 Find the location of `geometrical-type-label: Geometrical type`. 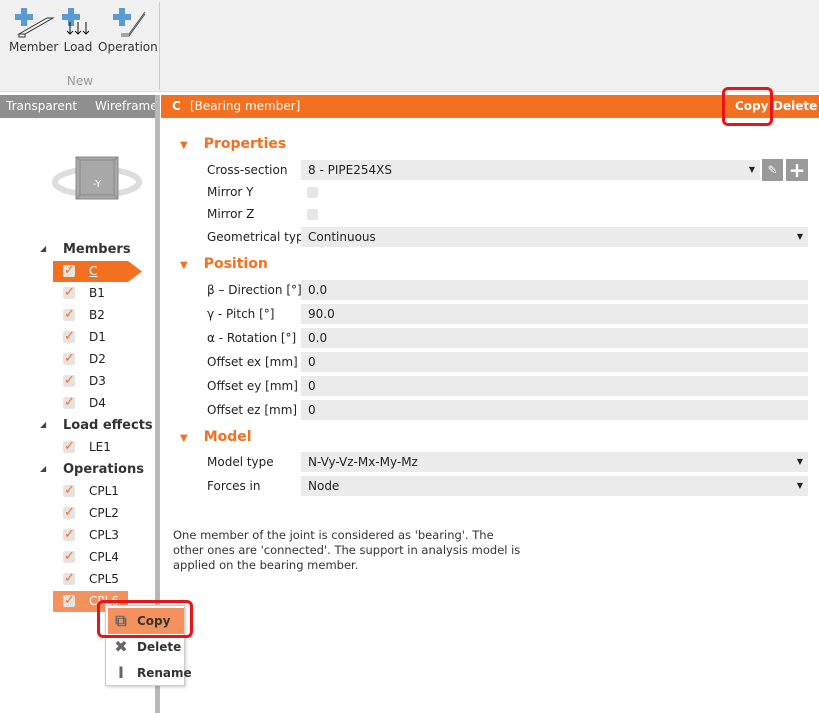

geometrical-type-label: Geometrical type is located at coordinates (259, 237).